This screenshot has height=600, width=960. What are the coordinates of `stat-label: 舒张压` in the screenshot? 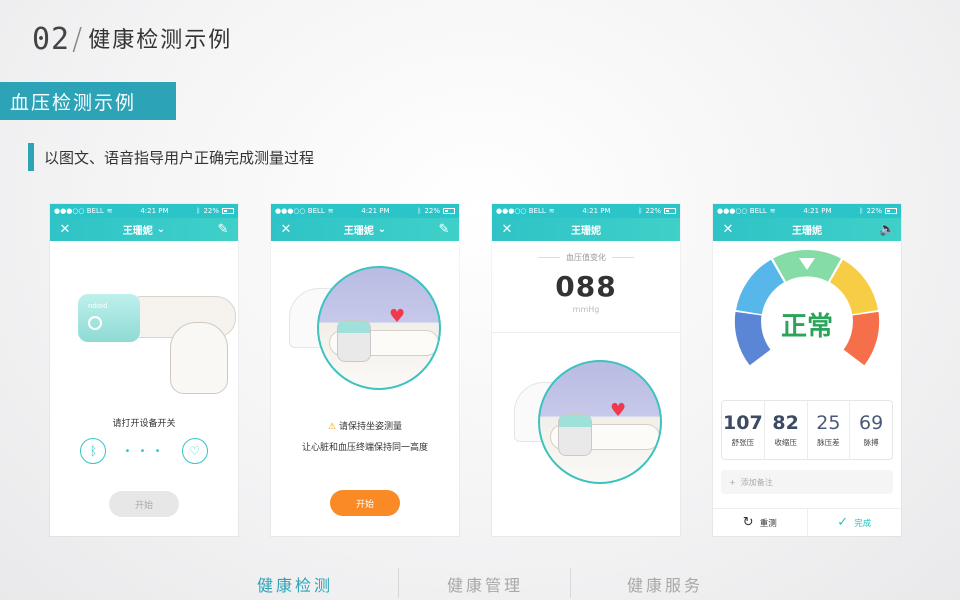 It's located at (743, 442).